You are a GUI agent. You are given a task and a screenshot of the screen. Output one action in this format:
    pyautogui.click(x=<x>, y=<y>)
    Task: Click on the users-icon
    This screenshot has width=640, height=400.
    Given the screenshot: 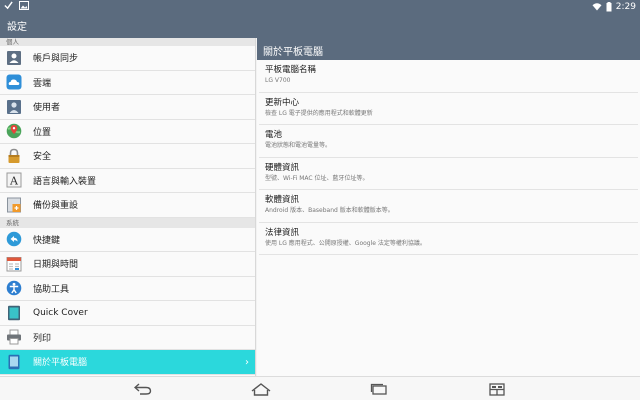 What is the action you would take?
    pyautogui.click(x=14, y=107)
    